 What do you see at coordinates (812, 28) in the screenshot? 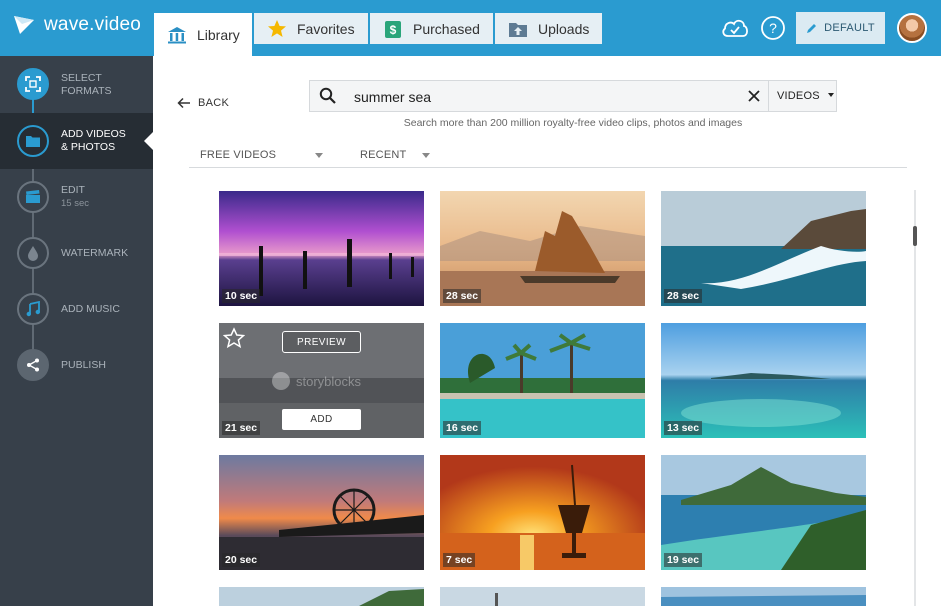
I see `pencil-icon` at bounding box center [812, 28].